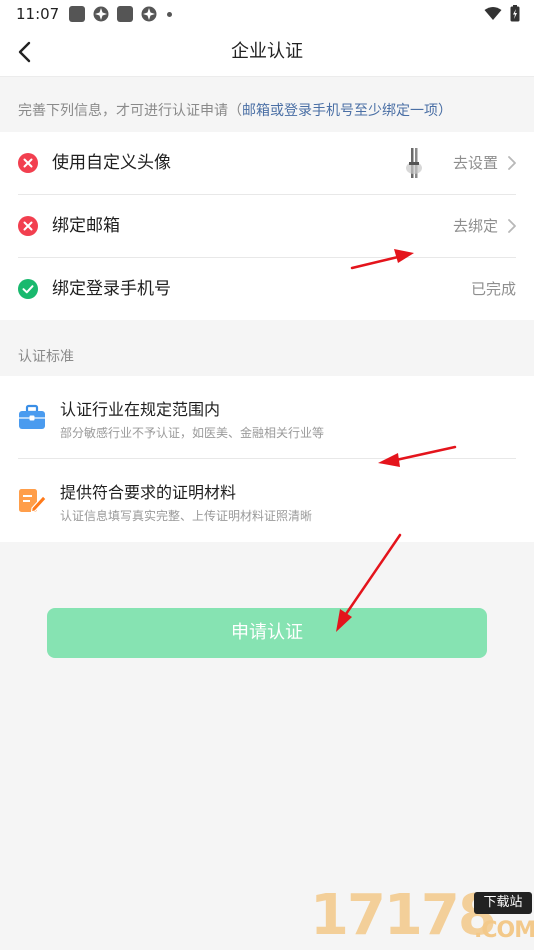  What do you see at coordinates (32, 417) in the screenshot?
I see `briefcase-icon` at bounding box center [32, 417].